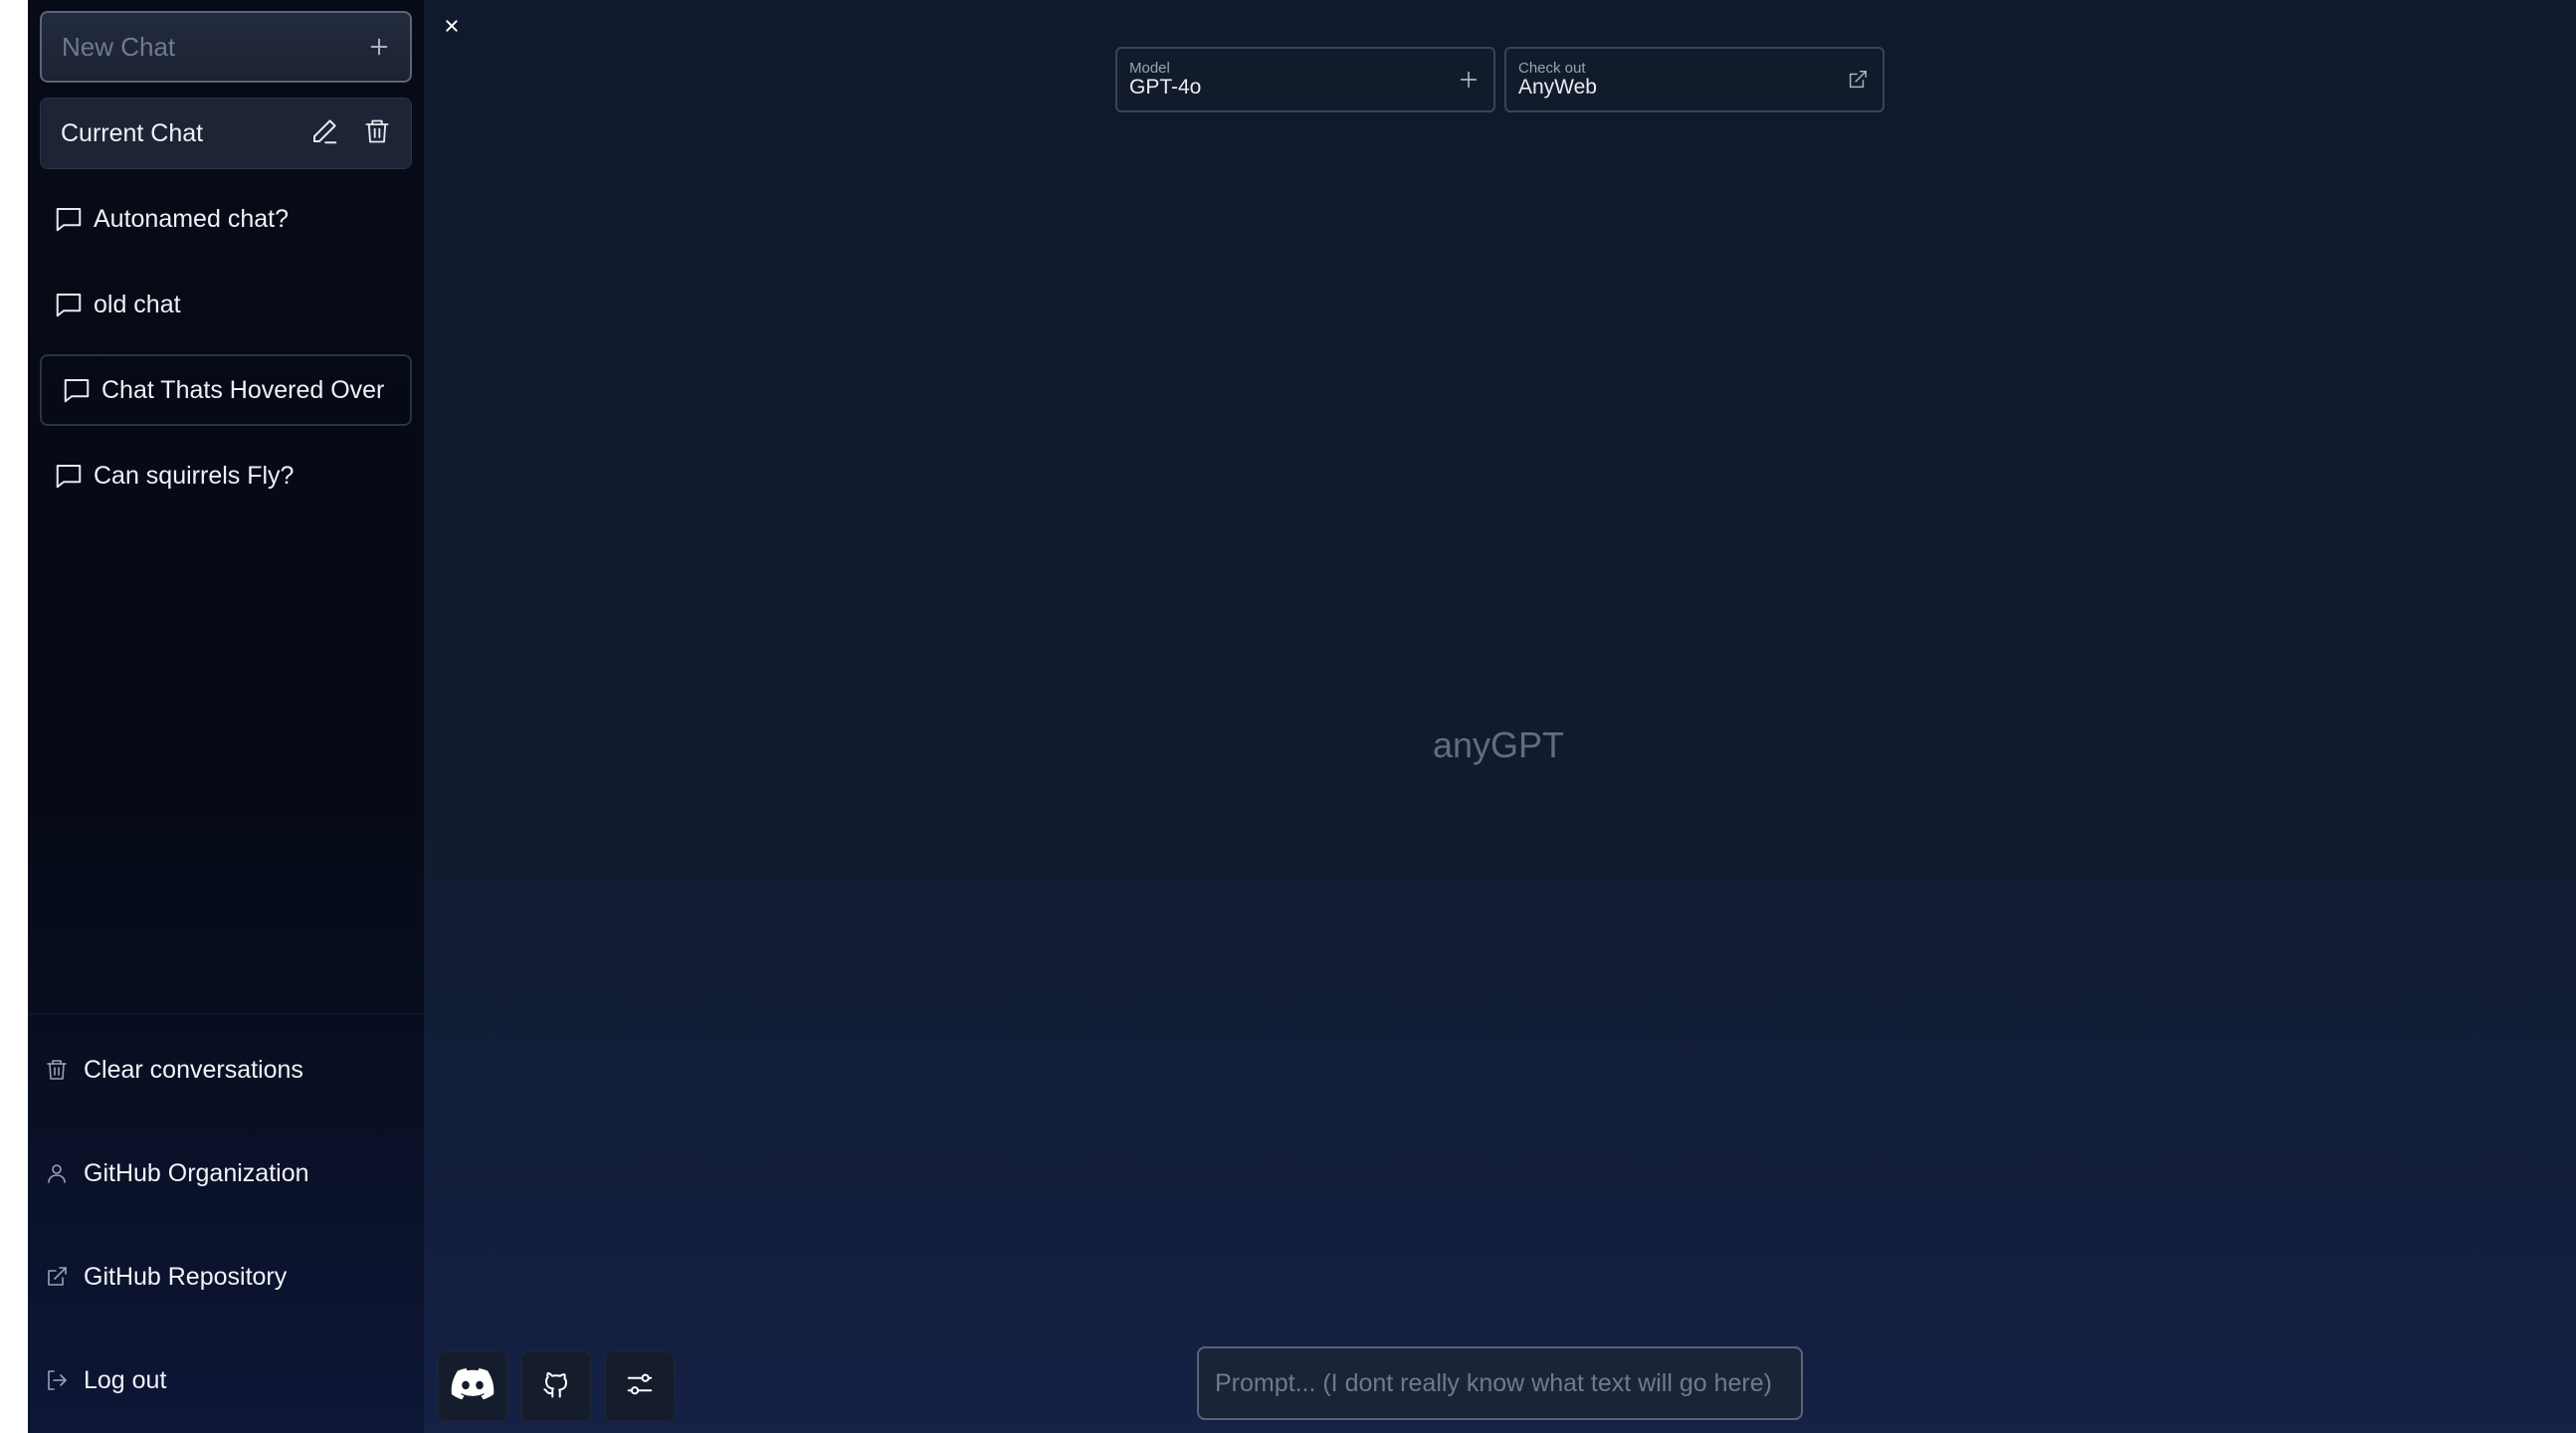 The image size is (2576, 1433). I want to click on github-repository-label: GitHub Repository, so click(186, 1276).